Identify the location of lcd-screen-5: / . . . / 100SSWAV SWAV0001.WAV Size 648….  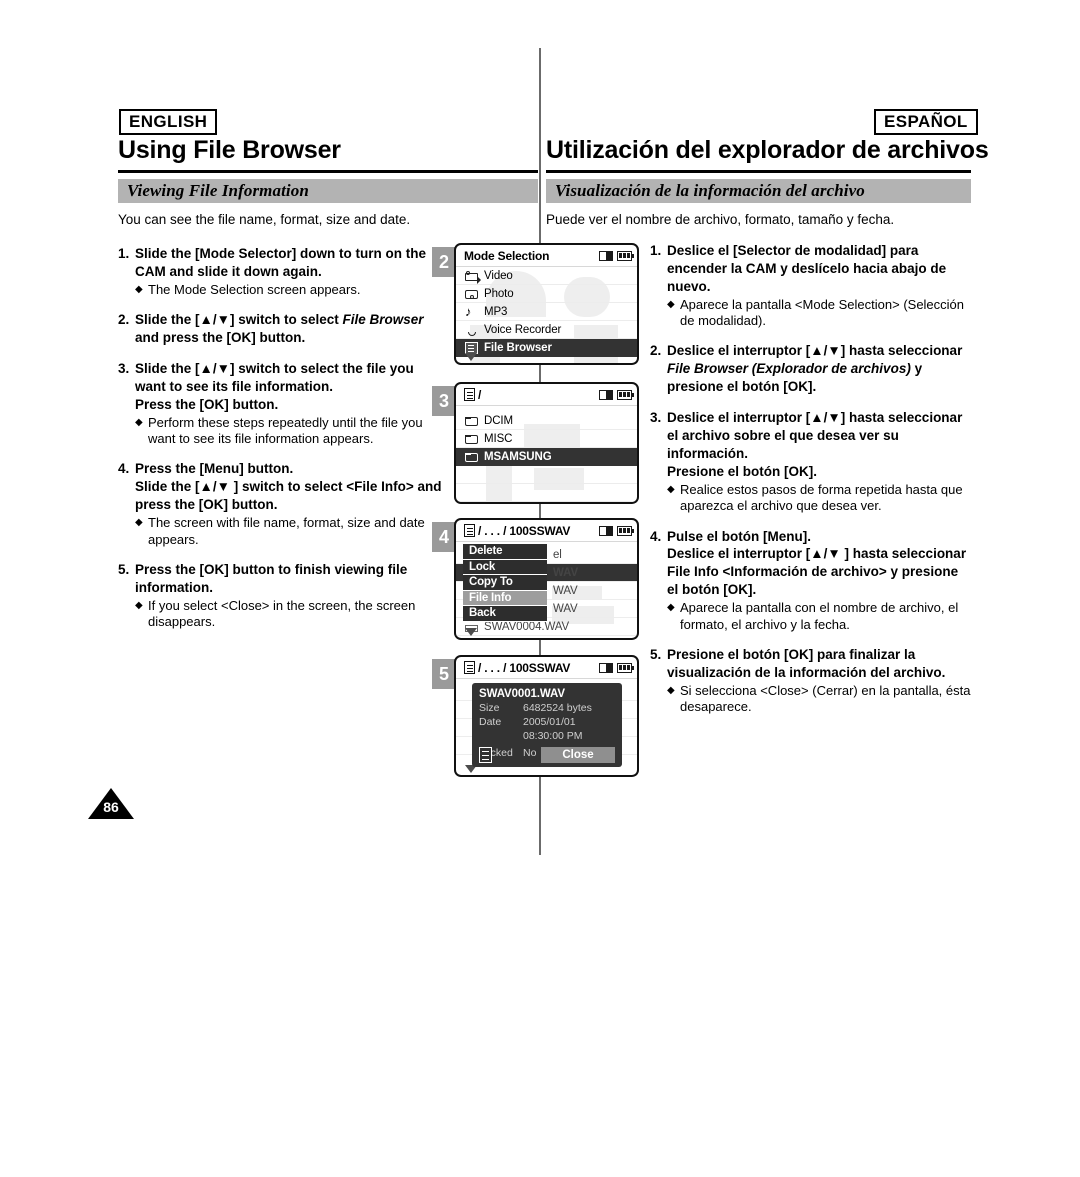
(546, 716).